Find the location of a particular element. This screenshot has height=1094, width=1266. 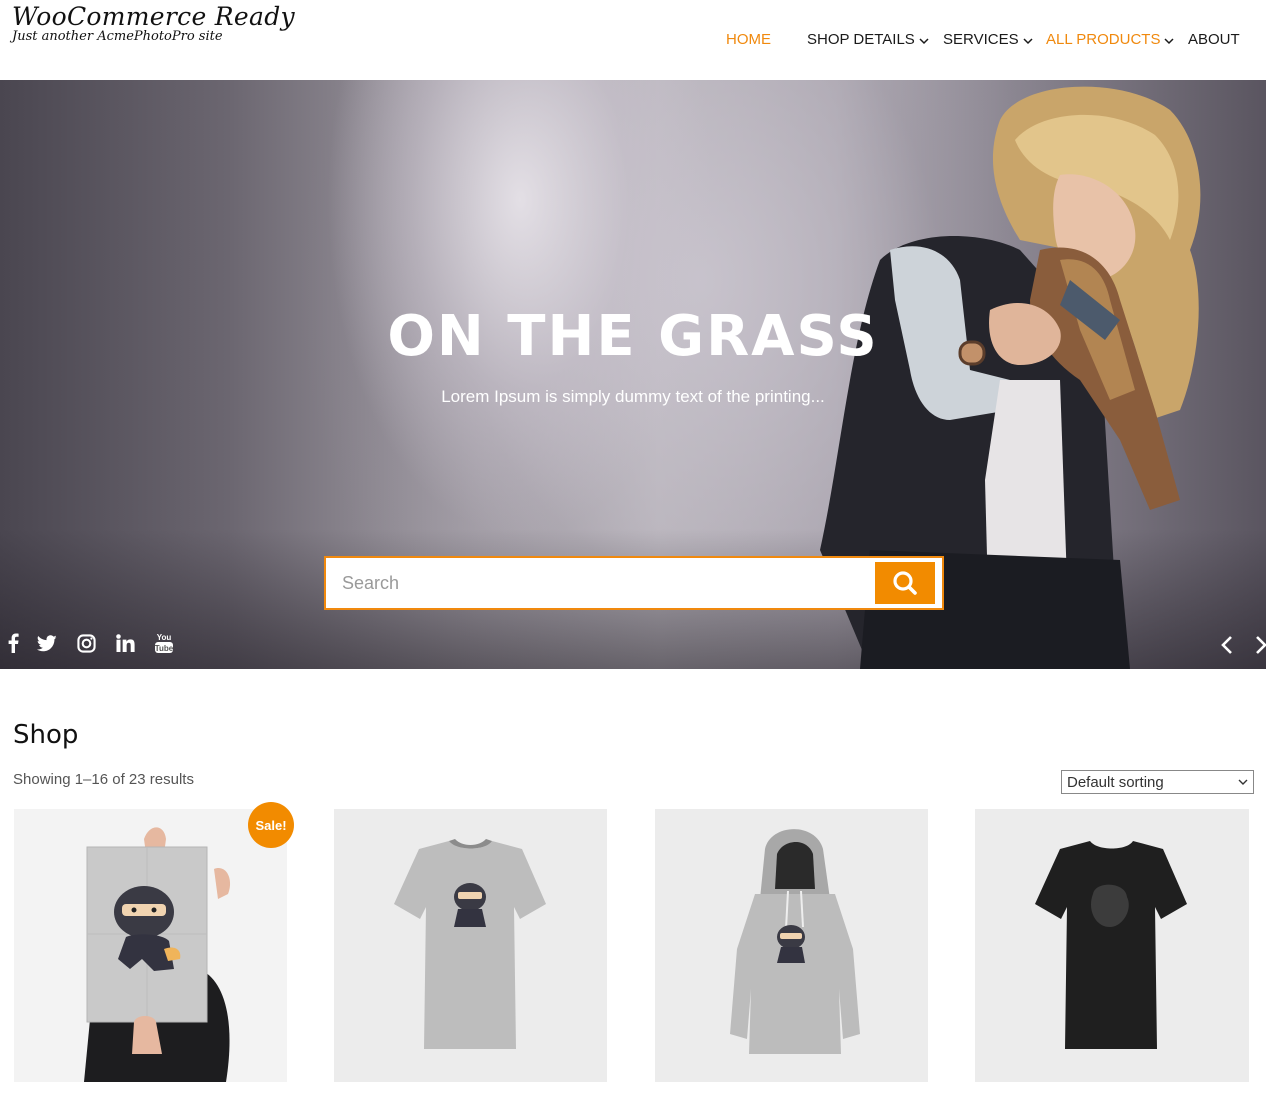

nav-item-shop-details: SHOP DETAILS is located at coordinates (868, 39).